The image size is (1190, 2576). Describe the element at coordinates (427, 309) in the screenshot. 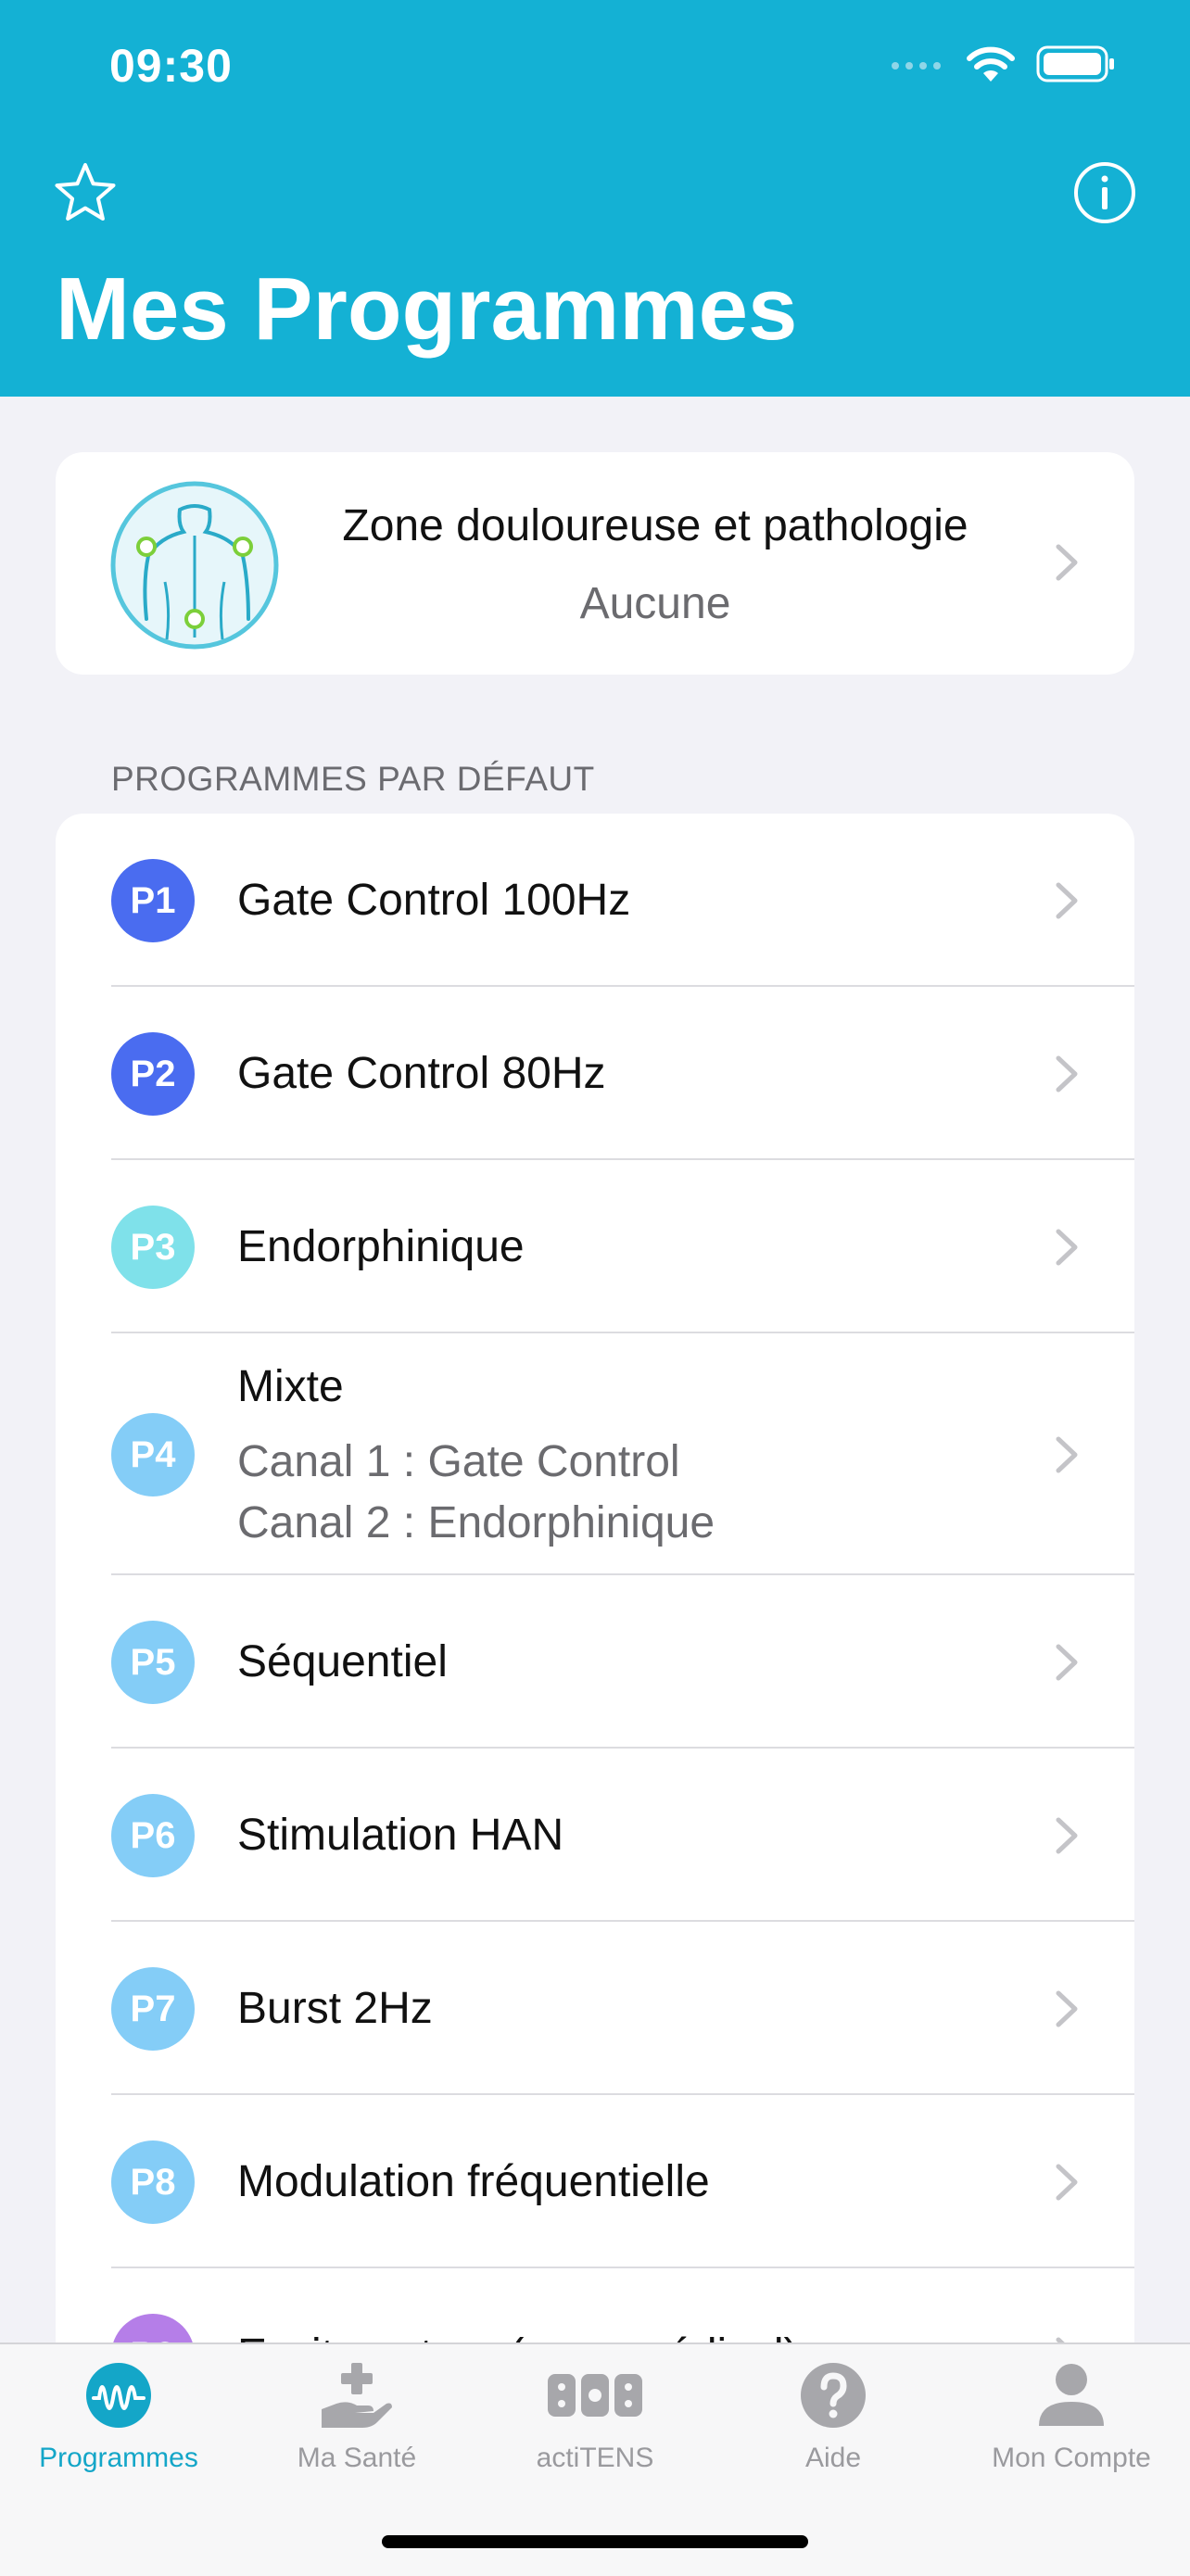

I see `page-title: Mes Programmes` at that location.